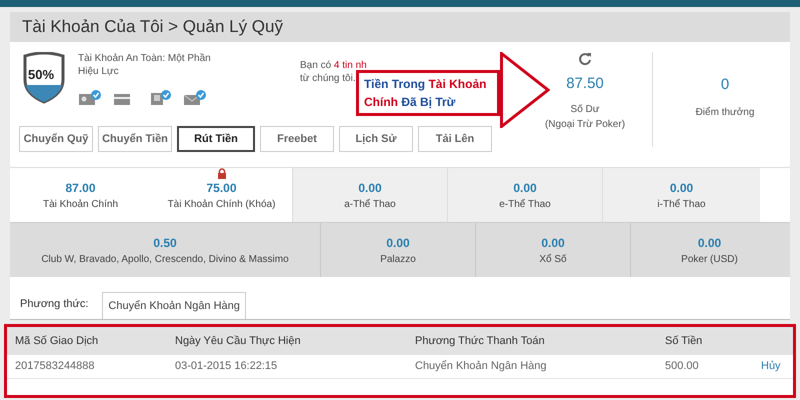 This screenshot has width=800, height=400. I want to click on wallet-name: Palazzo, so click(398, 259).